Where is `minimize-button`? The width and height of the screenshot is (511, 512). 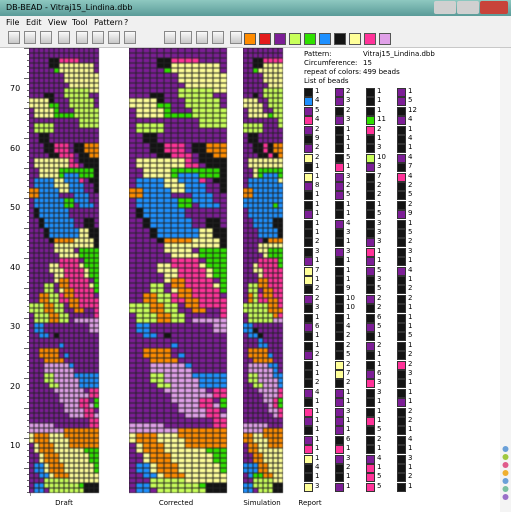
minimize-button is located at coordinates (445, 7).